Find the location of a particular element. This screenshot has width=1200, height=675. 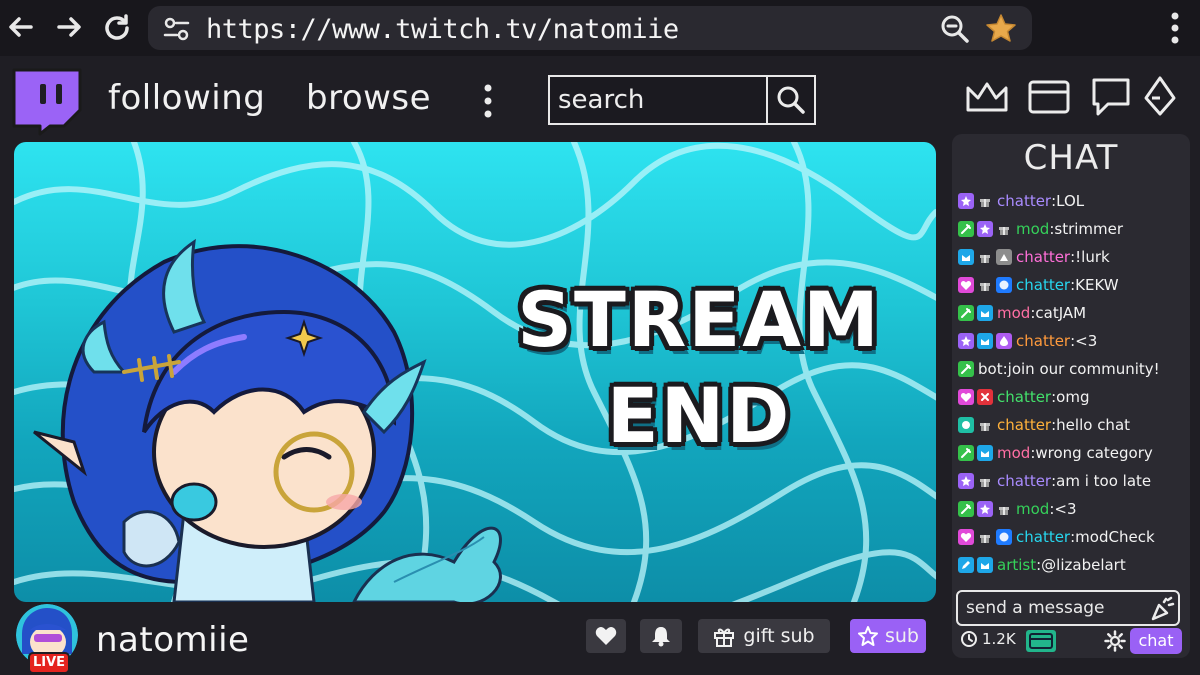

reload-icon is located at coordinates (117, 27).